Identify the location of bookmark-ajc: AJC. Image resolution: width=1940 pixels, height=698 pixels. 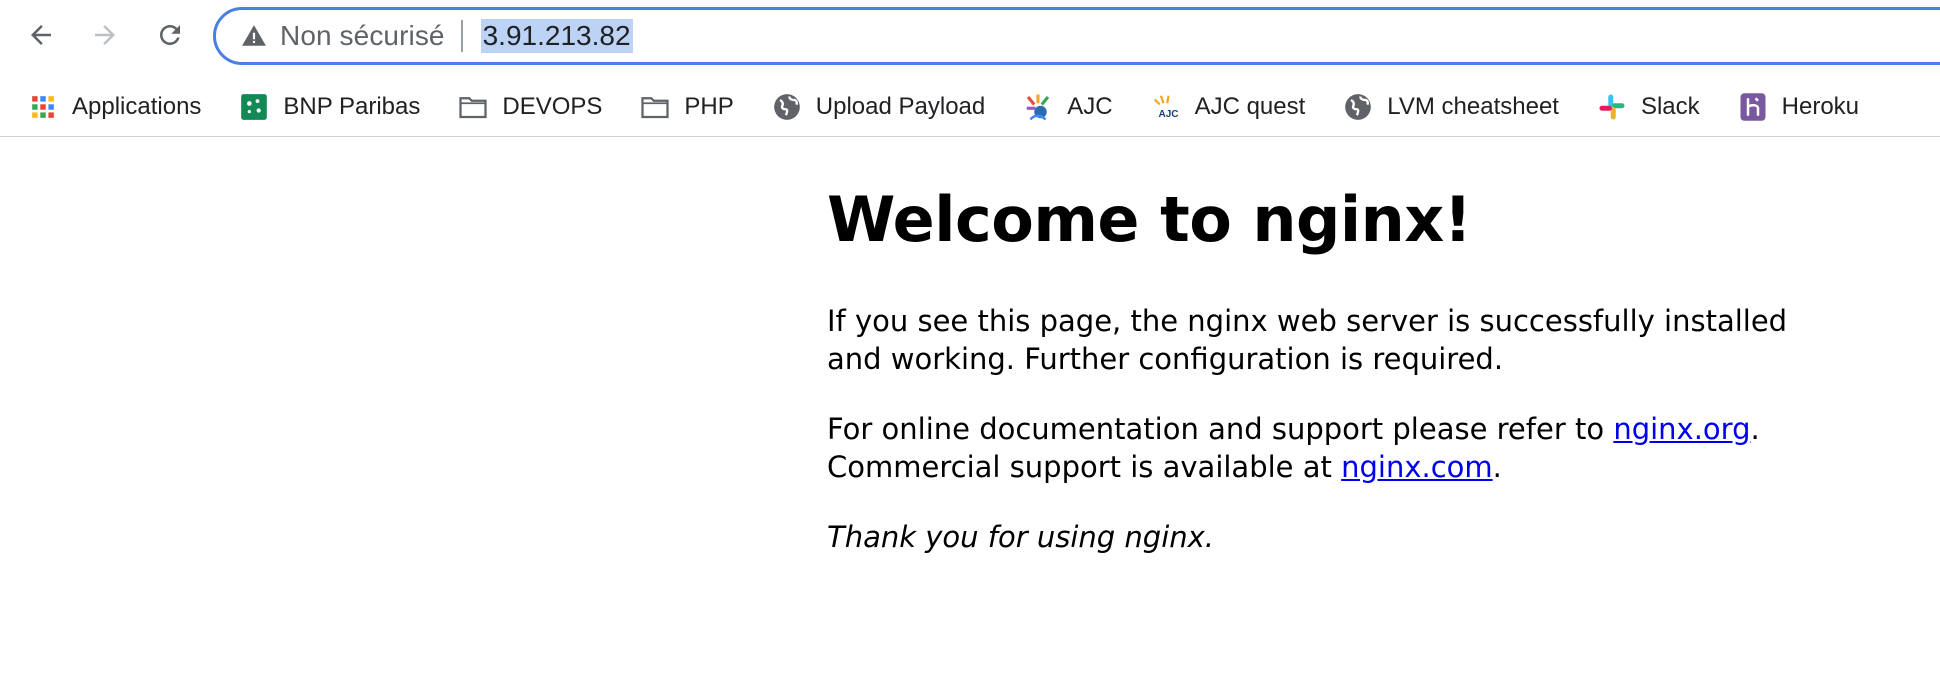
(1067, 107).